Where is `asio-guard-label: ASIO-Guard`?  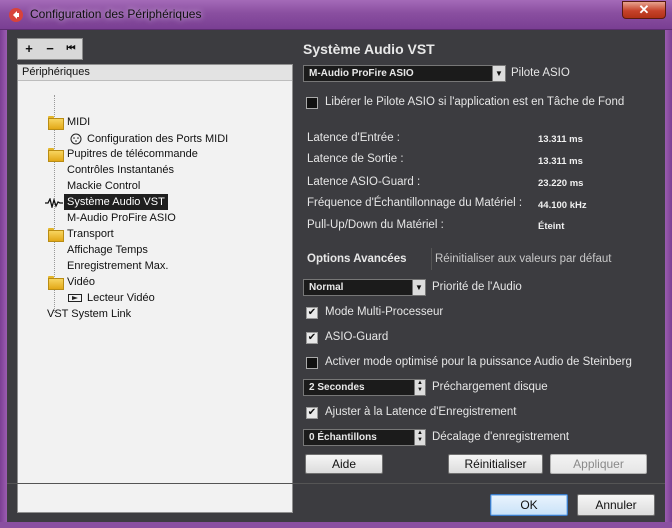 asio-guard-label: ASIO-Guard is located at coordinates (357, 337).